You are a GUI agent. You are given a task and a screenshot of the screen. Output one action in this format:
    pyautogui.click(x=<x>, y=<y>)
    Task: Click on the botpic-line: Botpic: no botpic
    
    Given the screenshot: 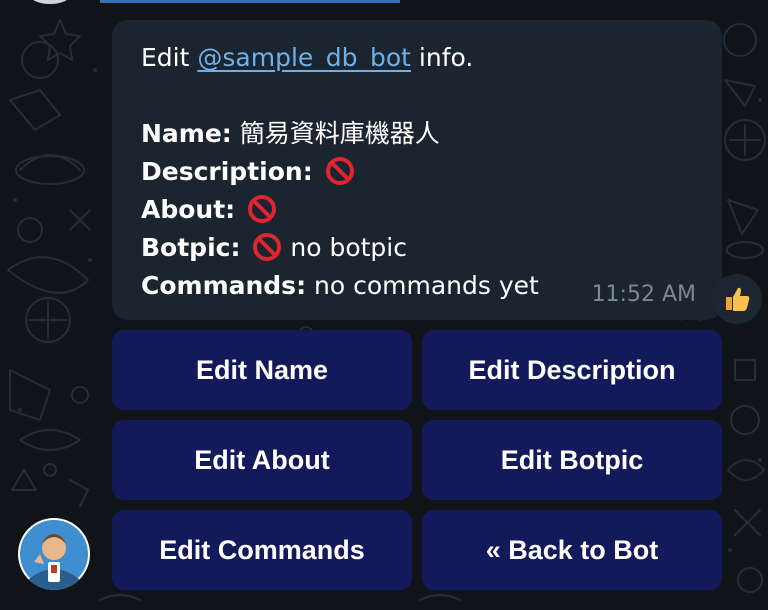 What is the action you would take?
    pyautogui.click(x=417, y=248)
    